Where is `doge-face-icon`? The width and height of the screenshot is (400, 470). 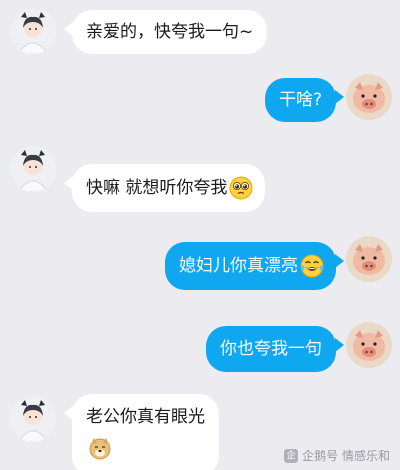 doge-face-icon is located at coordinates (100, 448).